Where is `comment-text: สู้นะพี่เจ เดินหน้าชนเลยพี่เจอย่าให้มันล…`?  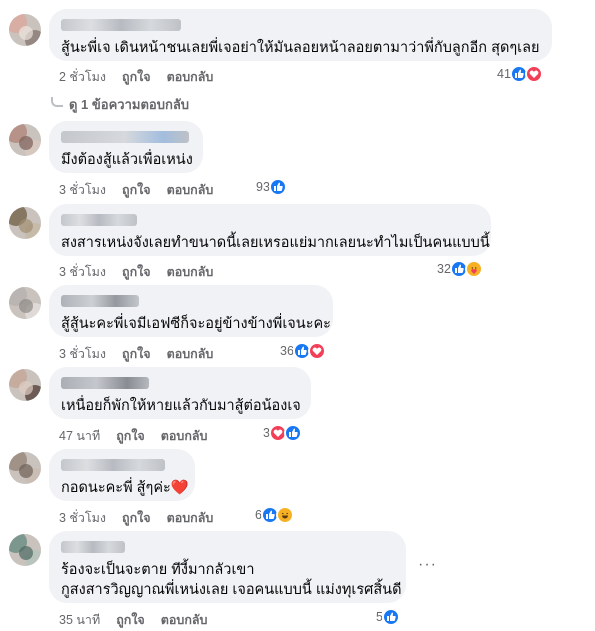 comment-text: สู้นะพี่เจ เดินหน้าชนเลยพี่เจอย่าให้มันล… is located at coordinates (300, 48).